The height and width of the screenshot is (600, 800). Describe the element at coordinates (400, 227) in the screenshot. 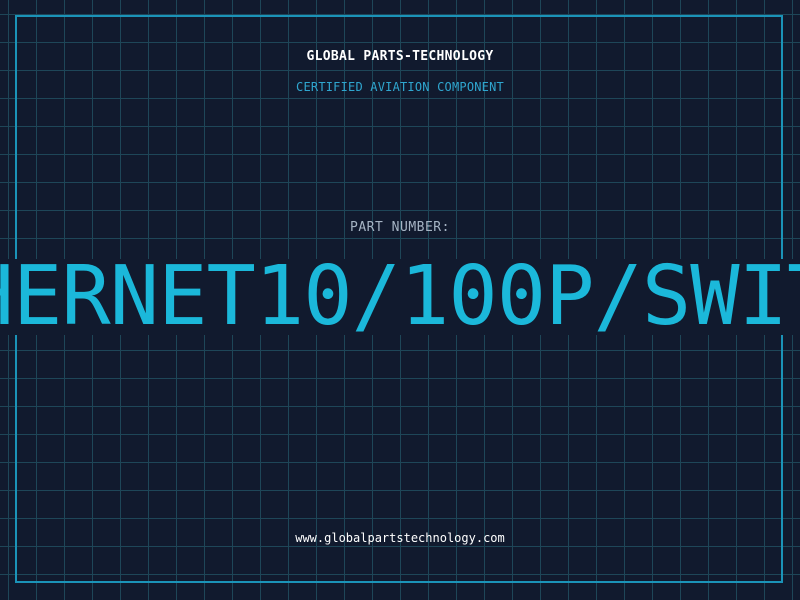

I see `part-number-label: PART NUMBER:` at that location.